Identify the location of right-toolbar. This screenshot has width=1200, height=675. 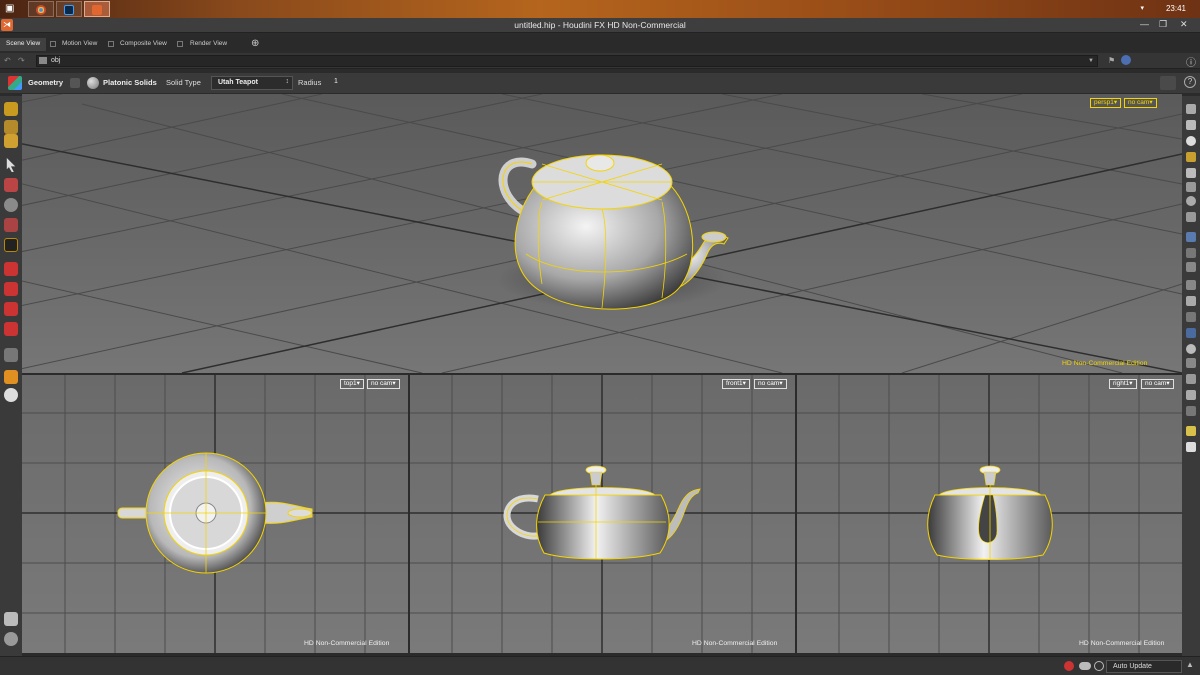
(1191, 376).